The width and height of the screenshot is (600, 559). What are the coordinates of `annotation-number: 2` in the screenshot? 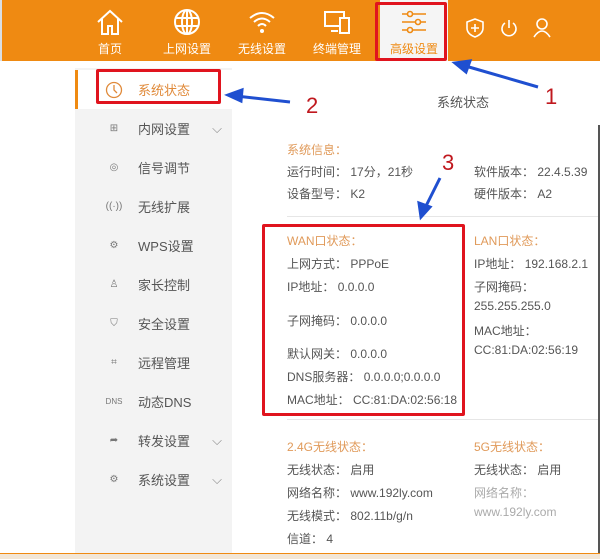 It's located at (312, 105).